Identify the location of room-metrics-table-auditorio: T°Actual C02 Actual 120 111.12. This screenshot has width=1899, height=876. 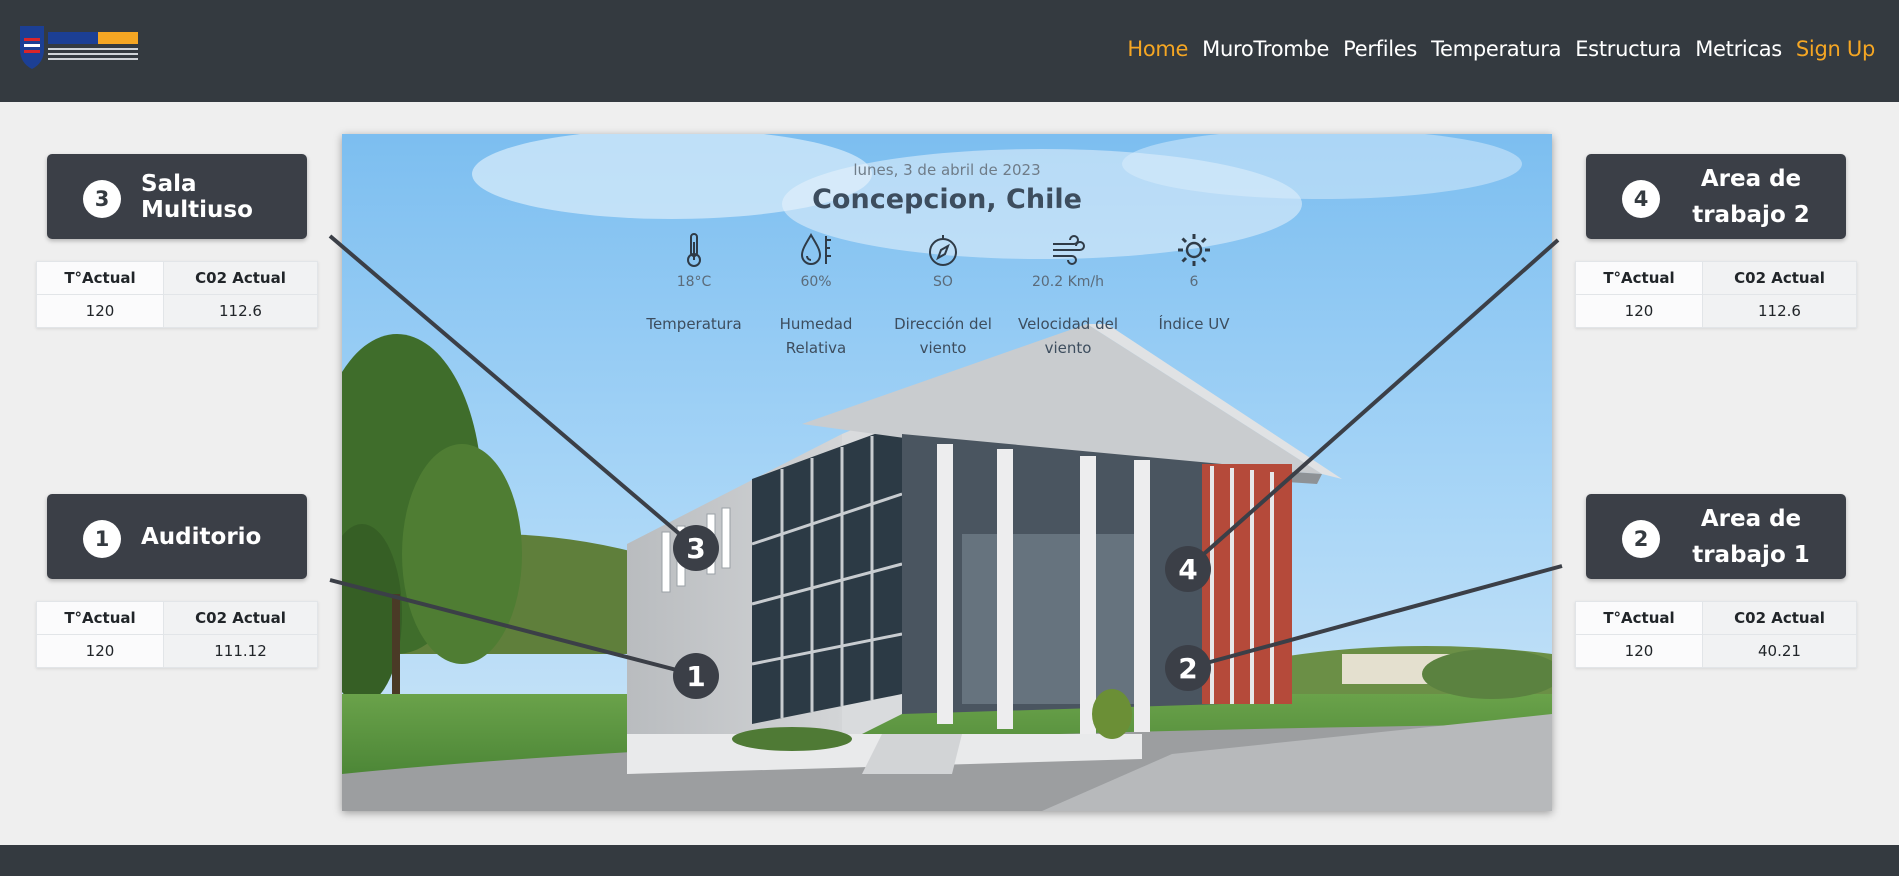
(177, 634).